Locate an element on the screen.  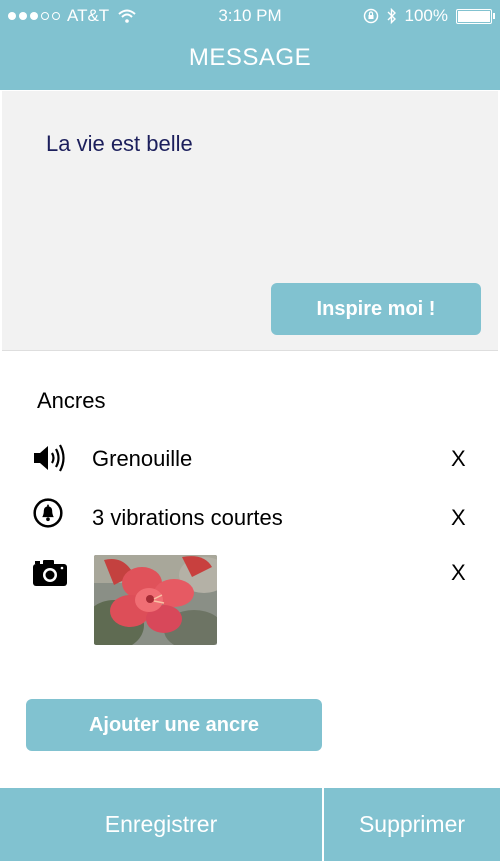
page-title: MESSAGE is located at coordinates (250, 57).